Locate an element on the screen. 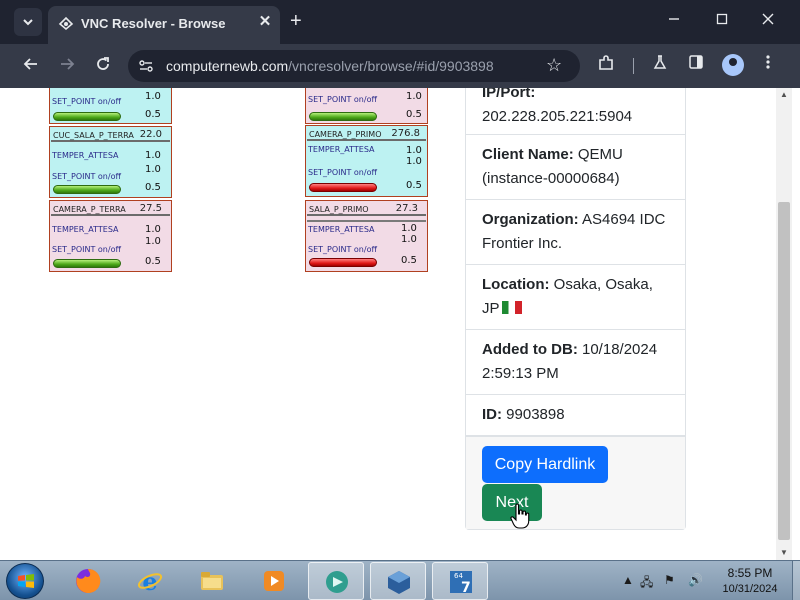 The width and height of the screenshot is (800, 600). site-settings-icon is located at coordinates (146, 66).